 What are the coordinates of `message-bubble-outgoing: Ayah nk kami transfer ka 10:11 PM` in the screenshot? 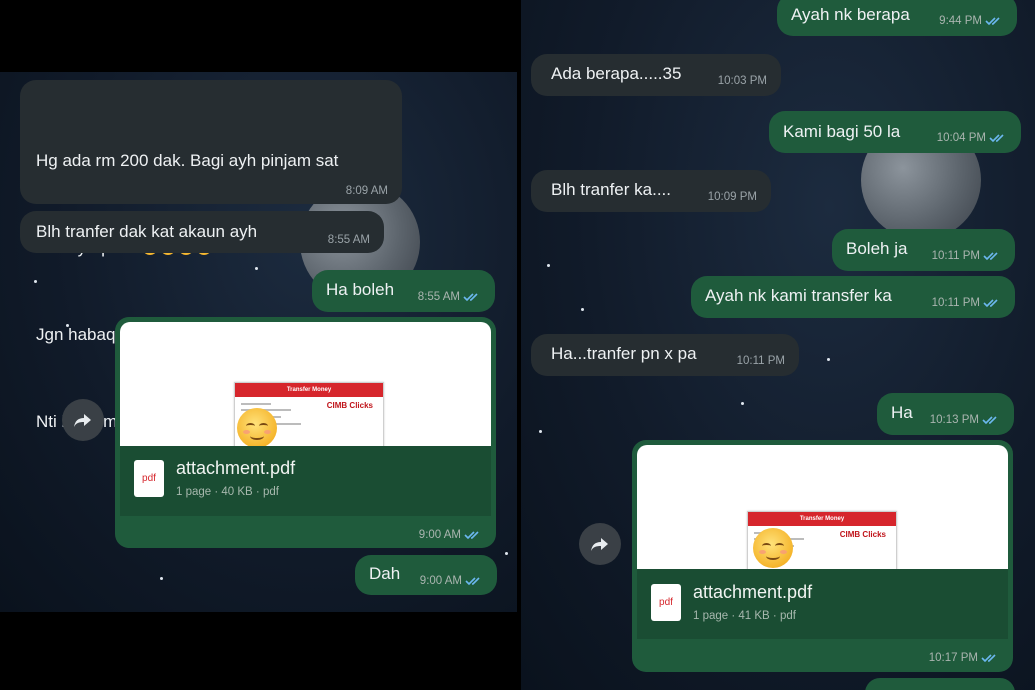 It's located at (853, 297).